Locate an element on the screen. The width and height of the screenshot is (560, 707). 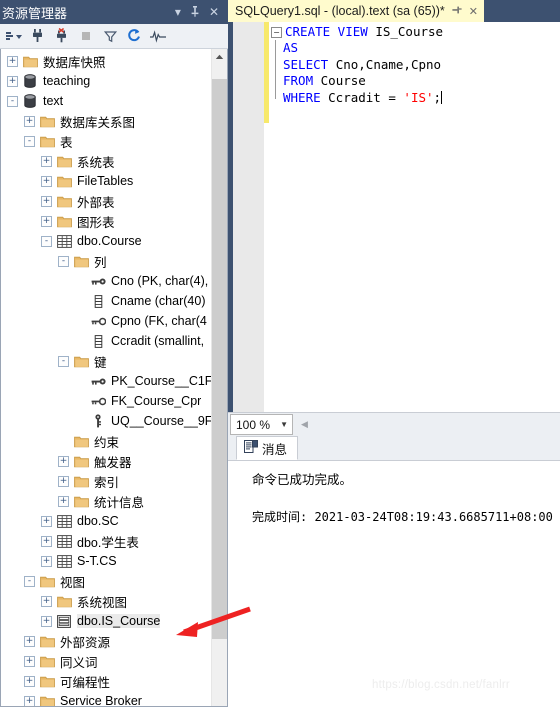
tab-messages: 消息 is located at coordinates (267, 448).